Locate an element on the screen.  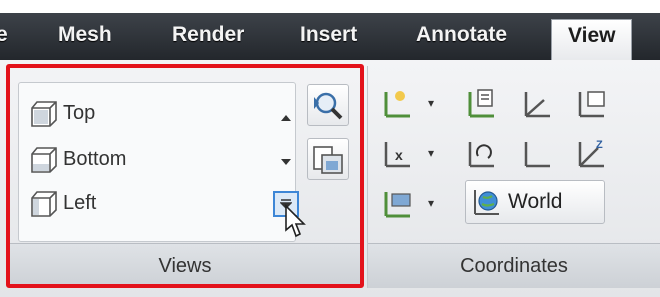
svg-text: Z is located at coordinates (599, 145).